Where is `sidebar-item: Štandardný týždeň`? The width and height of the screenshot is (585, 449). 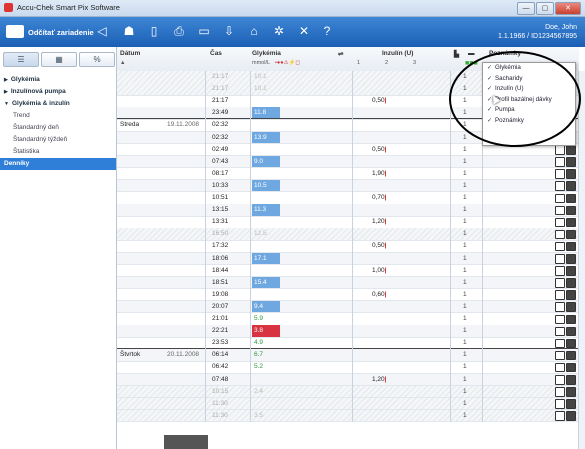
sidebar-item: Štandardný týždeň is located at coordinates (58, 140).